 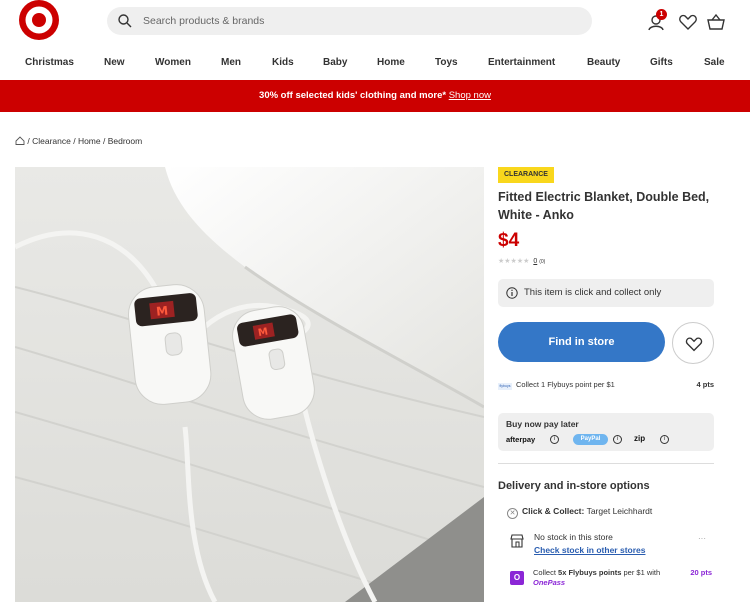 What do you see at coordinates (619, 511) in the screenshot?
I see `click-collect-store: Target Leichhardt` at bounding box center [619, 511].